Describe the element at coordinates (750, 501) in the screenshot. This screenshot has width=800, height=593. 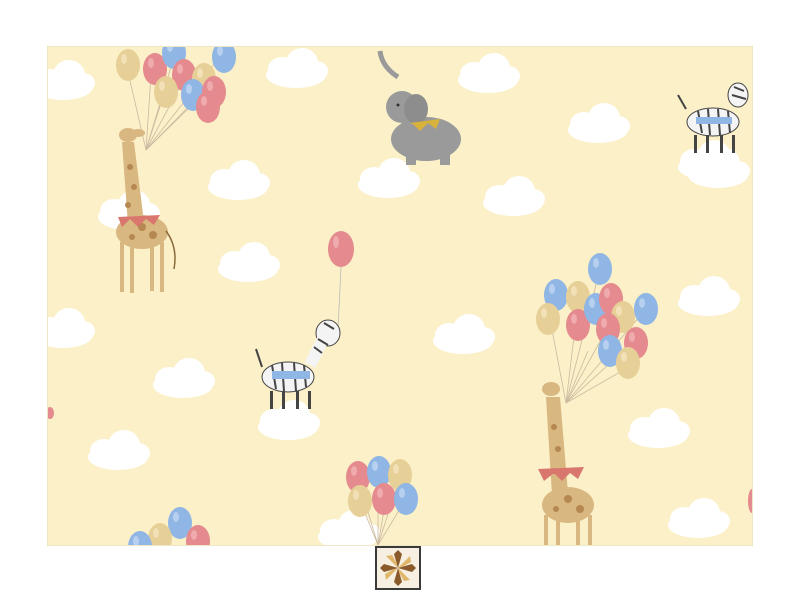
I see `partial-balloon-right` at that location.